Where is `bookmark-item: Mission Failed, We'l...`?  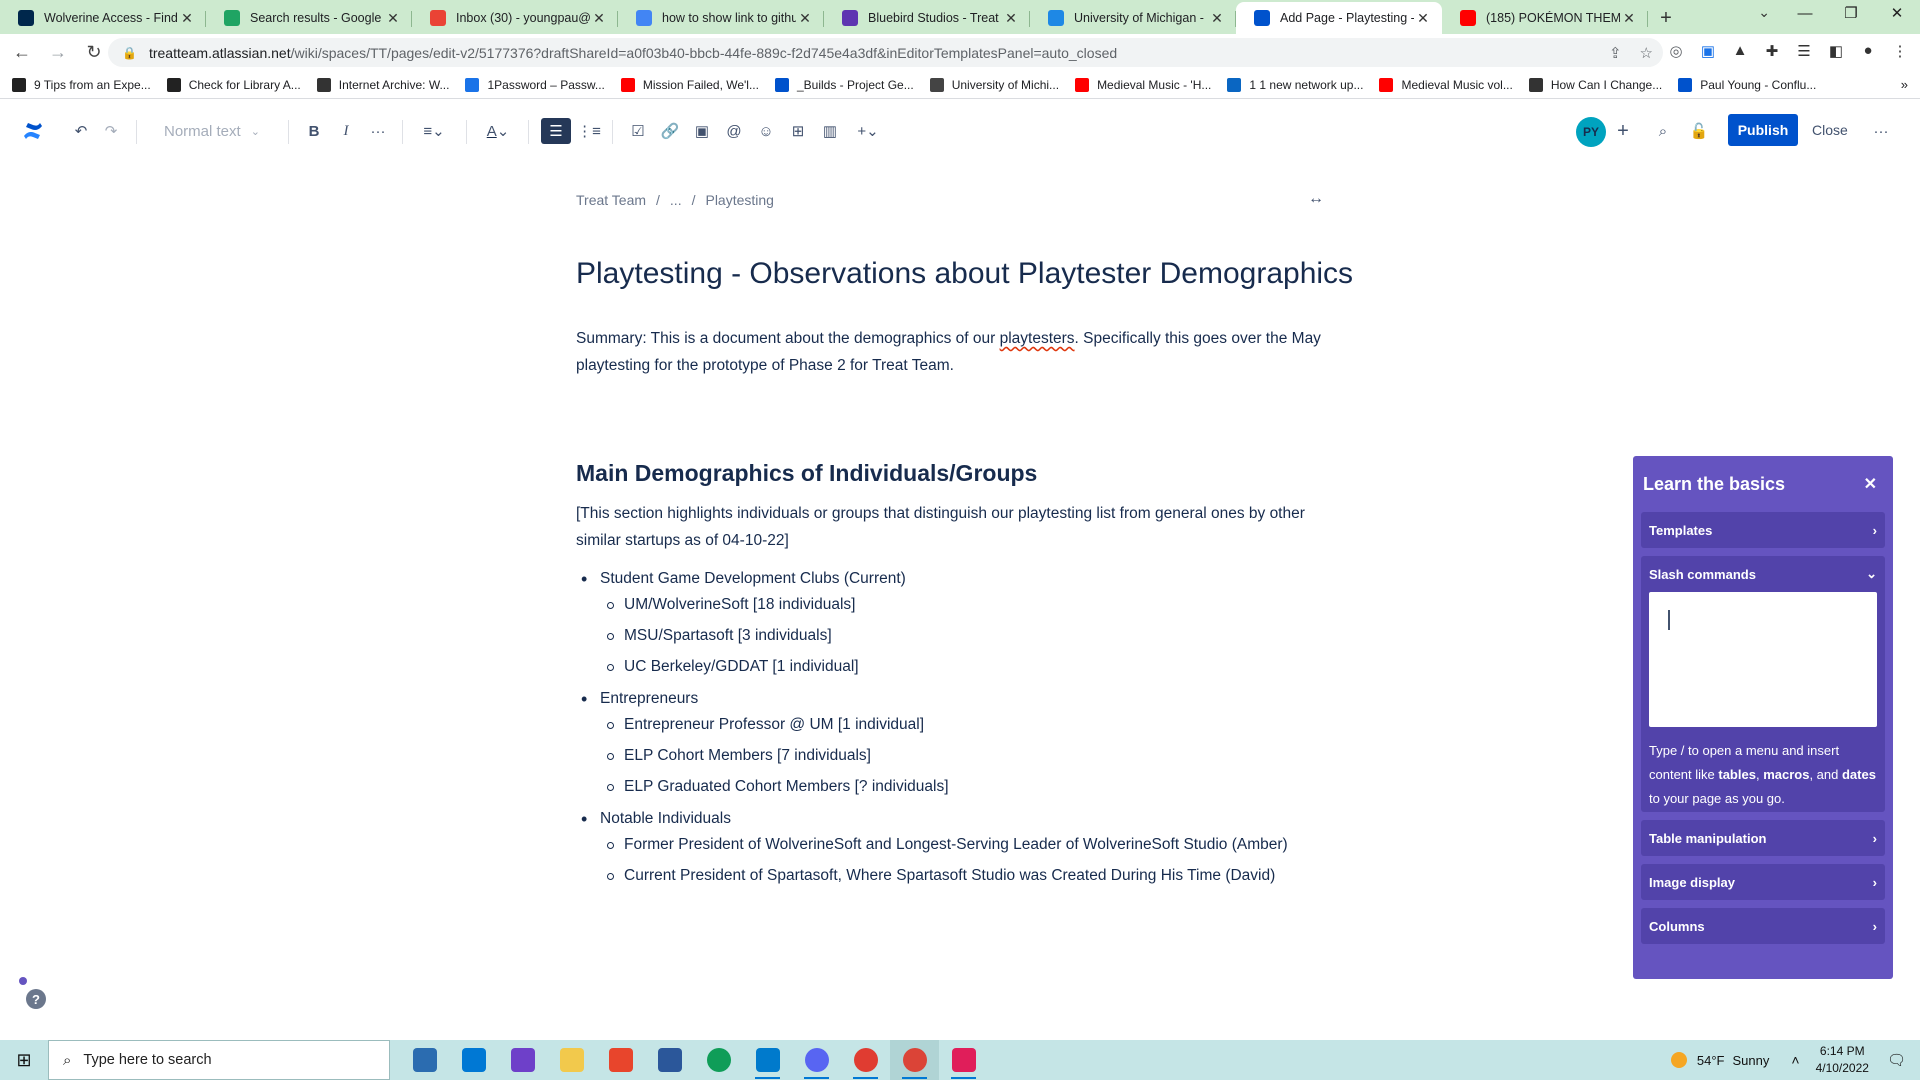
bookmark-item: Mission Failed, We'l... is located at coordinates (689, 84).